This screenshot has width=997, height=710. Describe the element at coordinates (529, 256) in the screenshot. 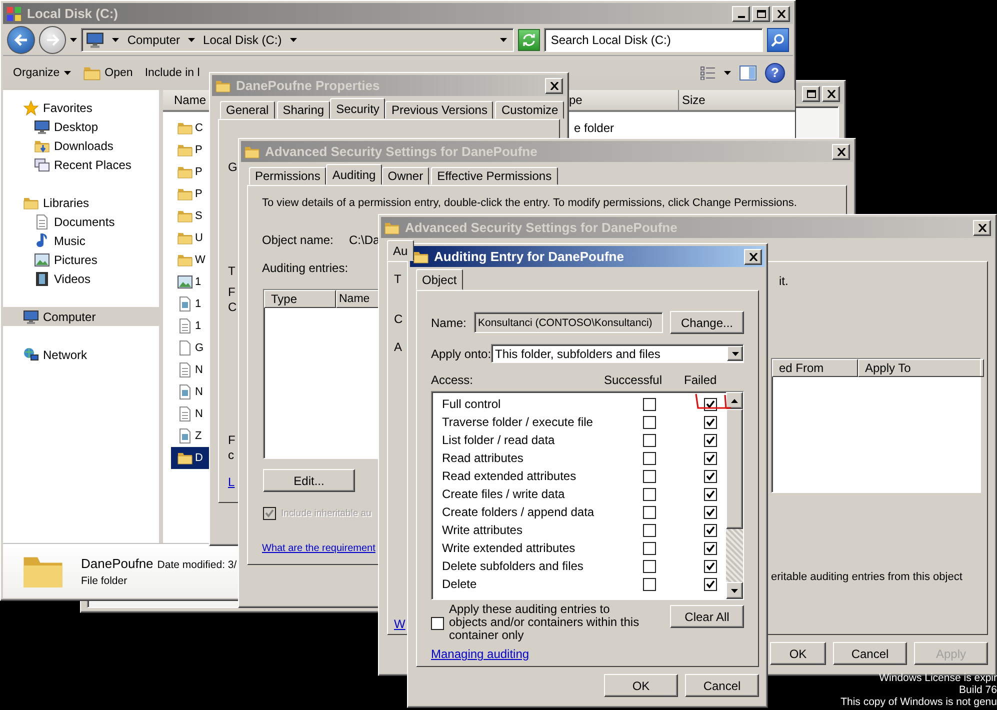

I see `window-title: Auditing Entry for DanePoufne` at that location.